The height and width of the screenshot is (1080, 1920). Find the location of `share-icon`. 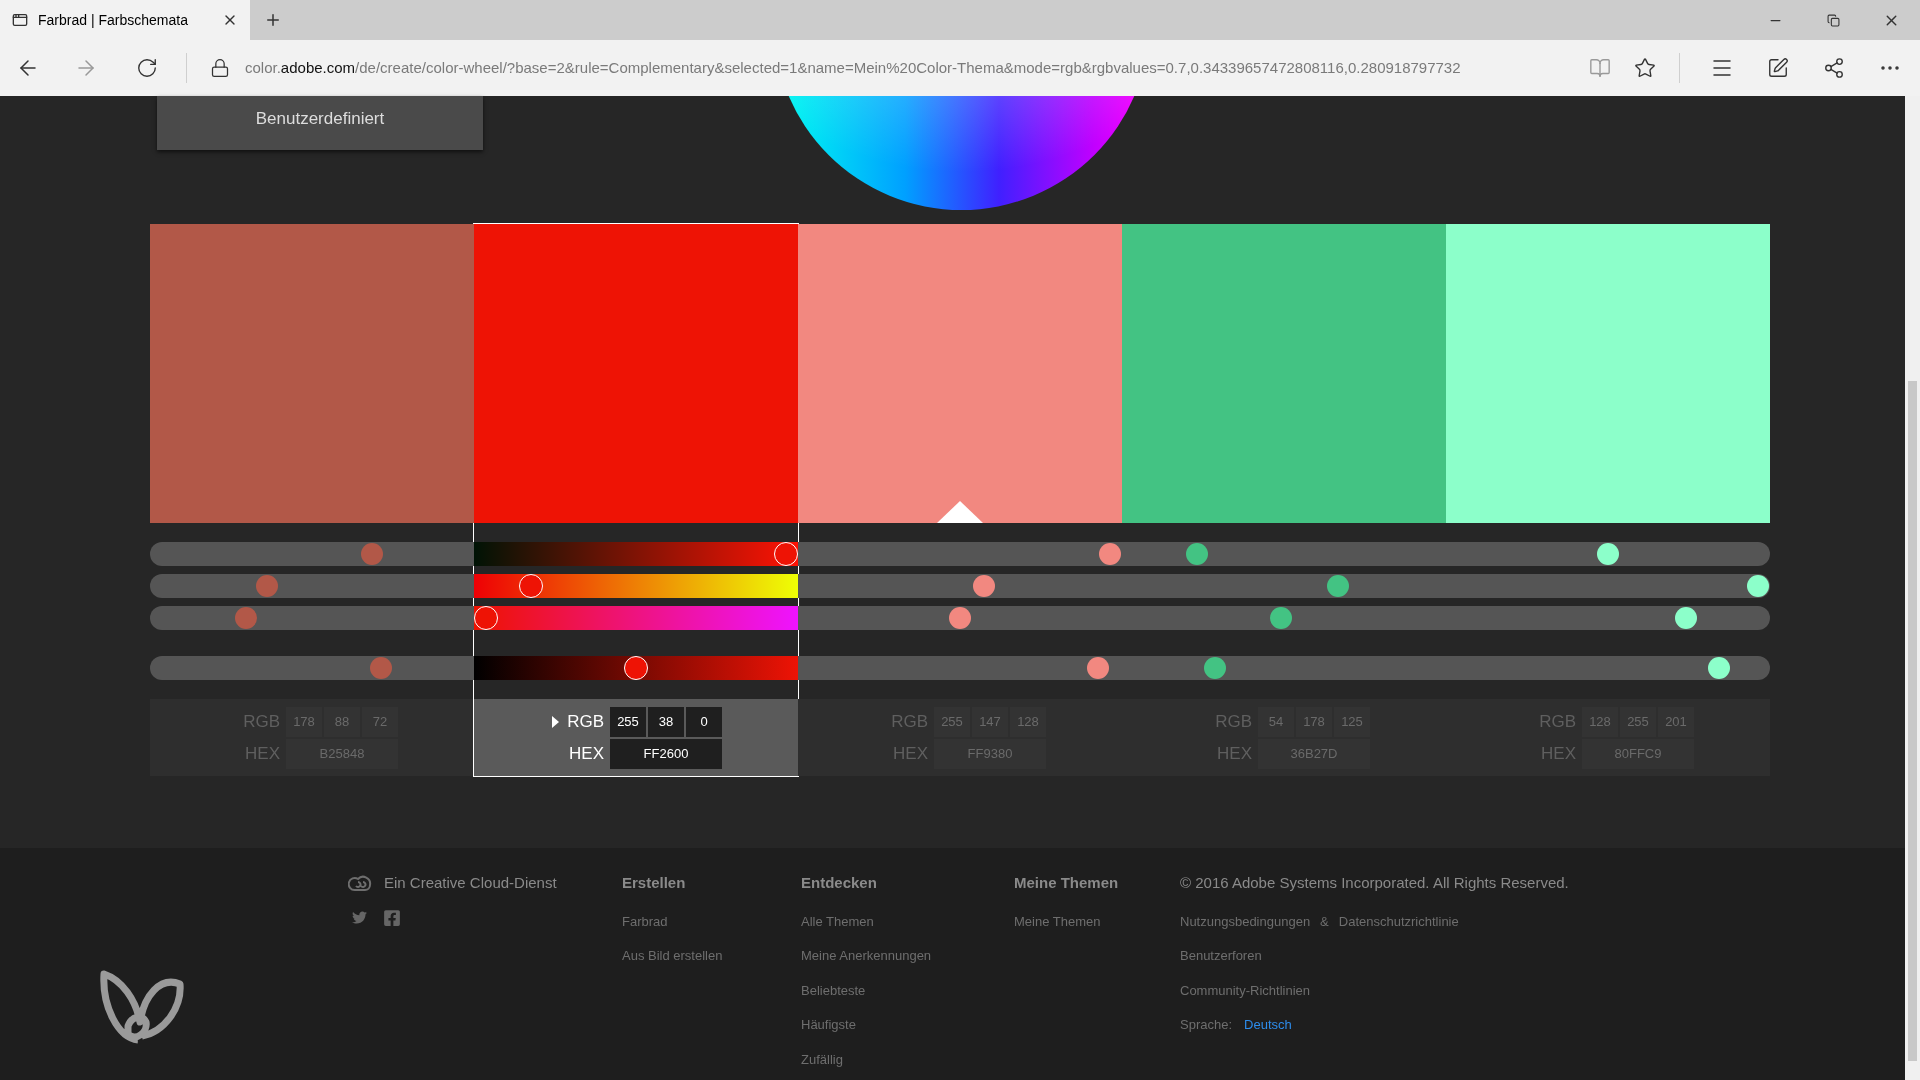

share-icon is located at coordinates (1834, 68).